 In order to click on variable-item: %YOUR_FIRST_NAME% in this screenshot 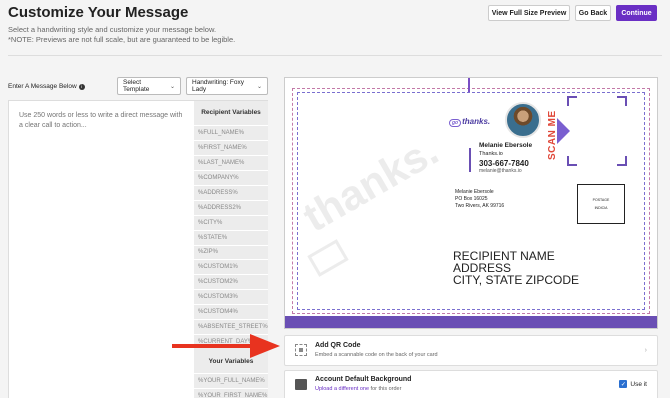, I will do `click(231, 393)`.